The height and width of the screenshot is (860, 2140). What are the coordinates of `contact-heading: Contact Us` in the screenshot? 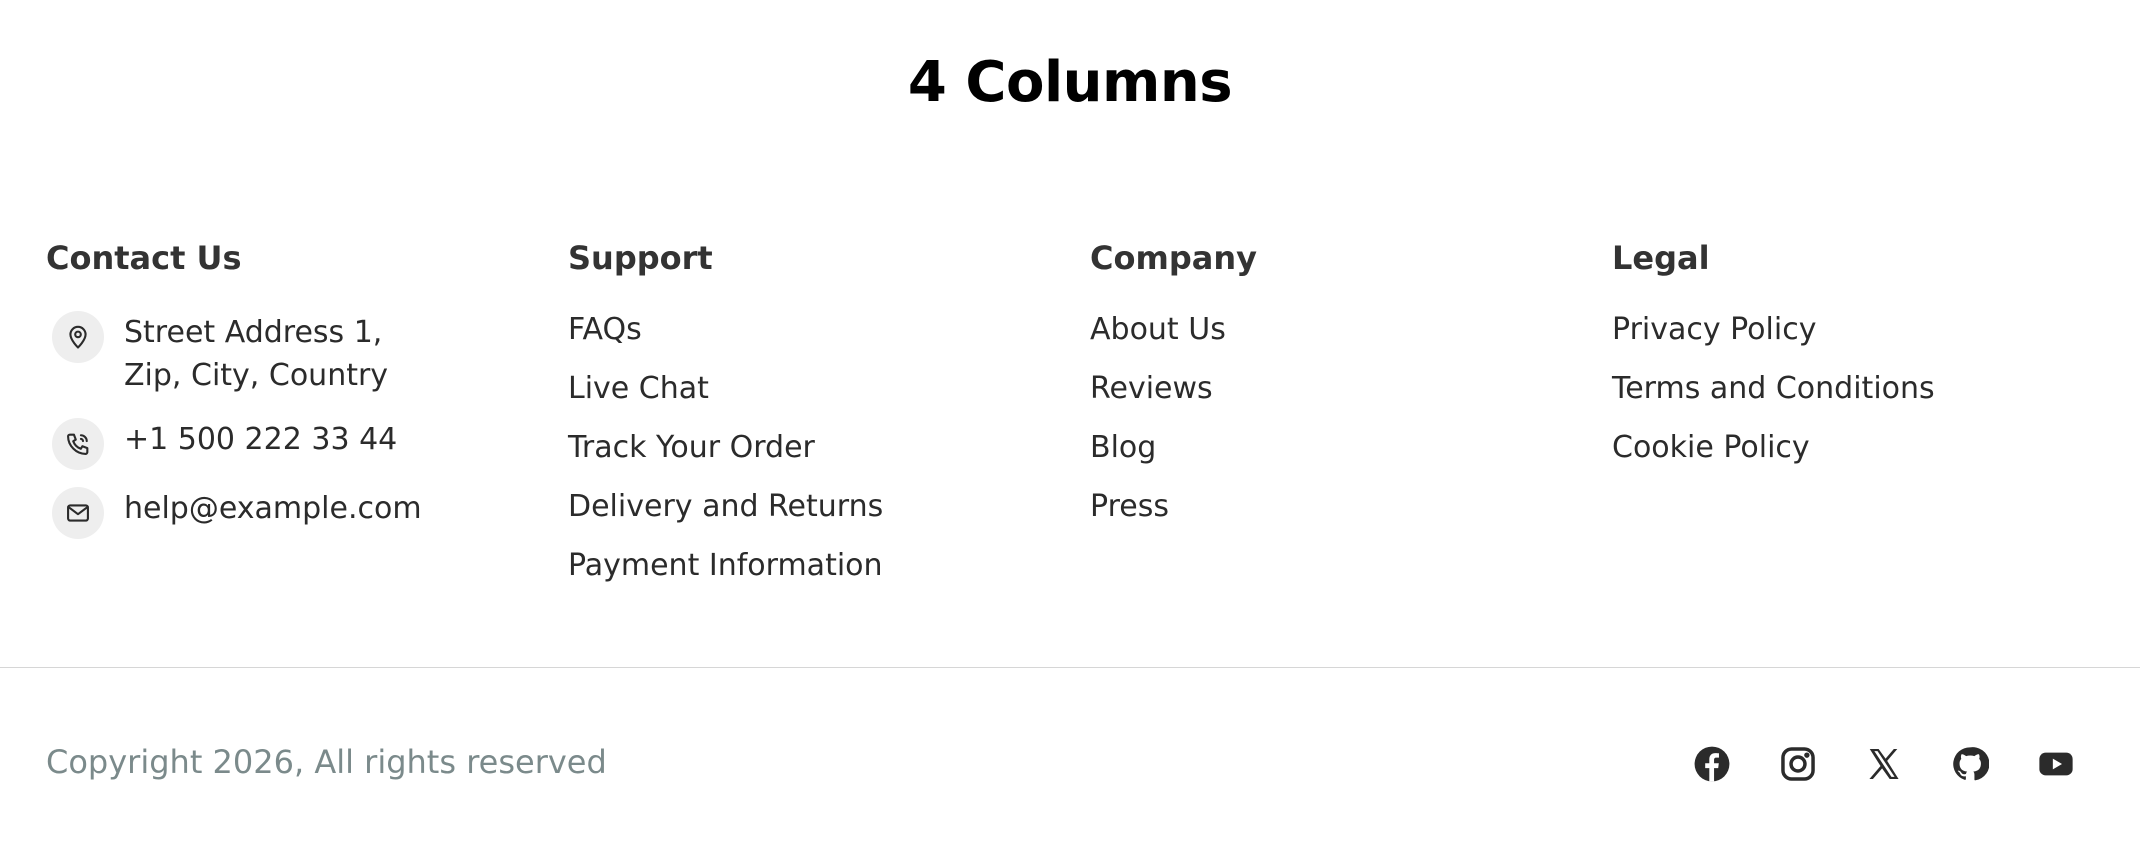 It's located at (144, 258).